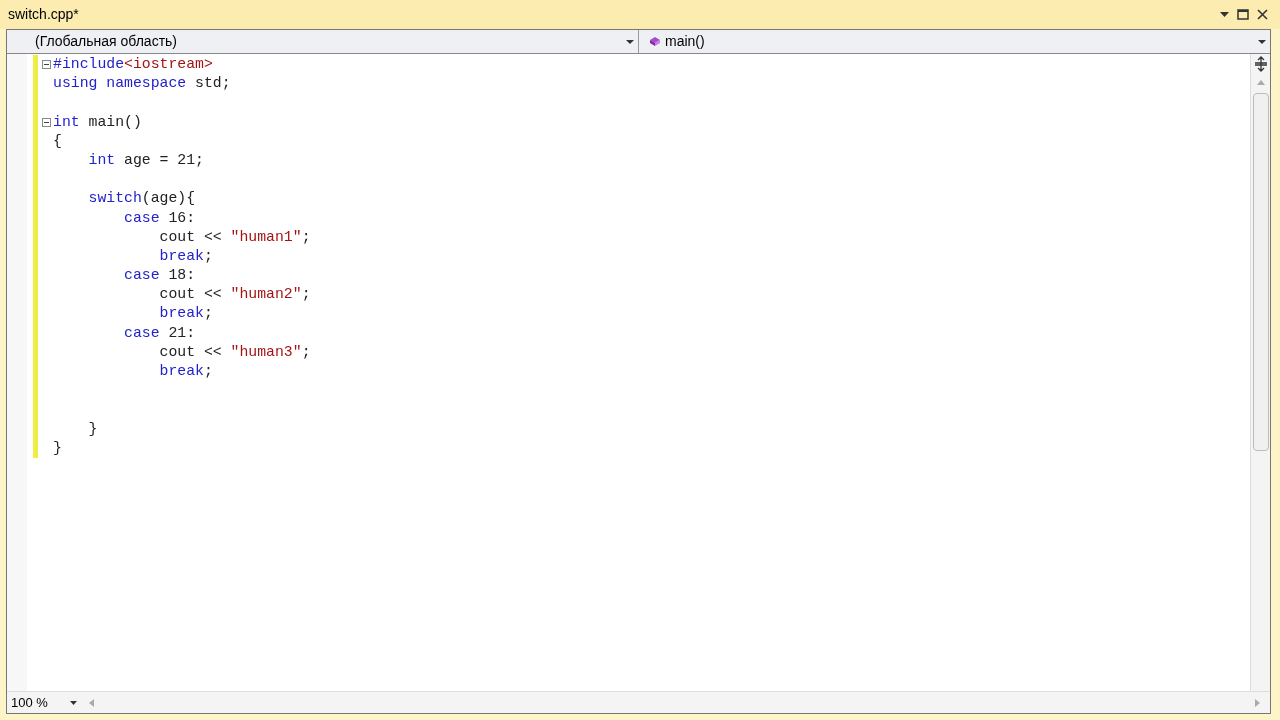 This screenshot has height=720, width=1280. Describe the element at coordinates (141, 199) in the screenshot. I see `code-line: switch(age){` at that location.